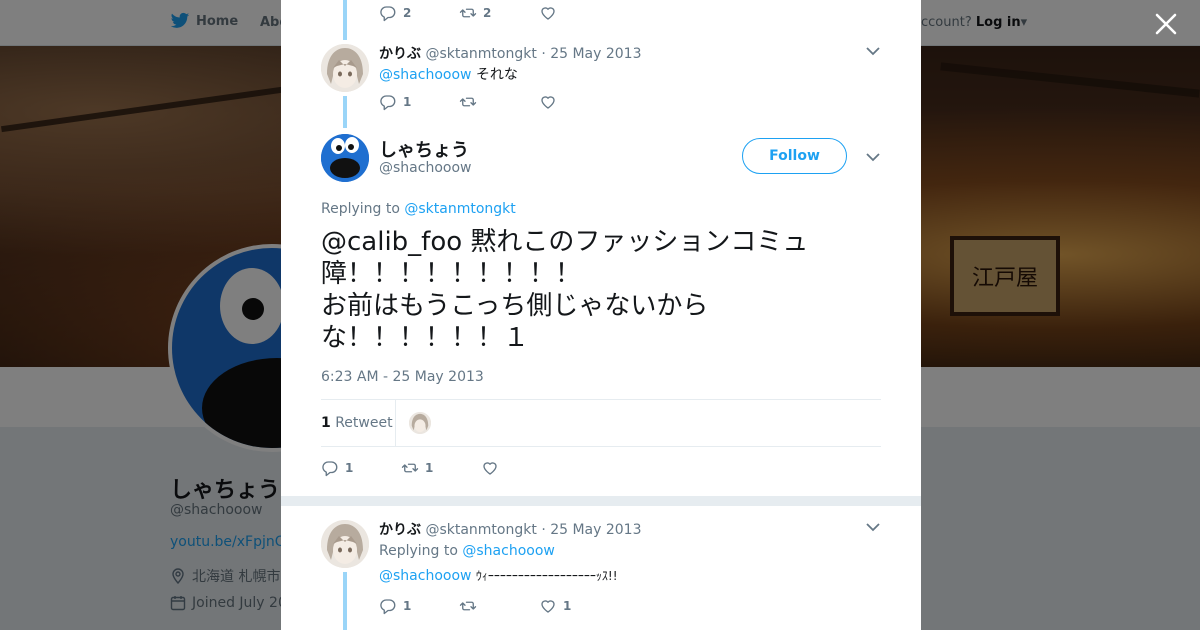 This screenshot has height=630, width=1200. I want to click on retweet-stat-label: Retweet, so click(364, 423).